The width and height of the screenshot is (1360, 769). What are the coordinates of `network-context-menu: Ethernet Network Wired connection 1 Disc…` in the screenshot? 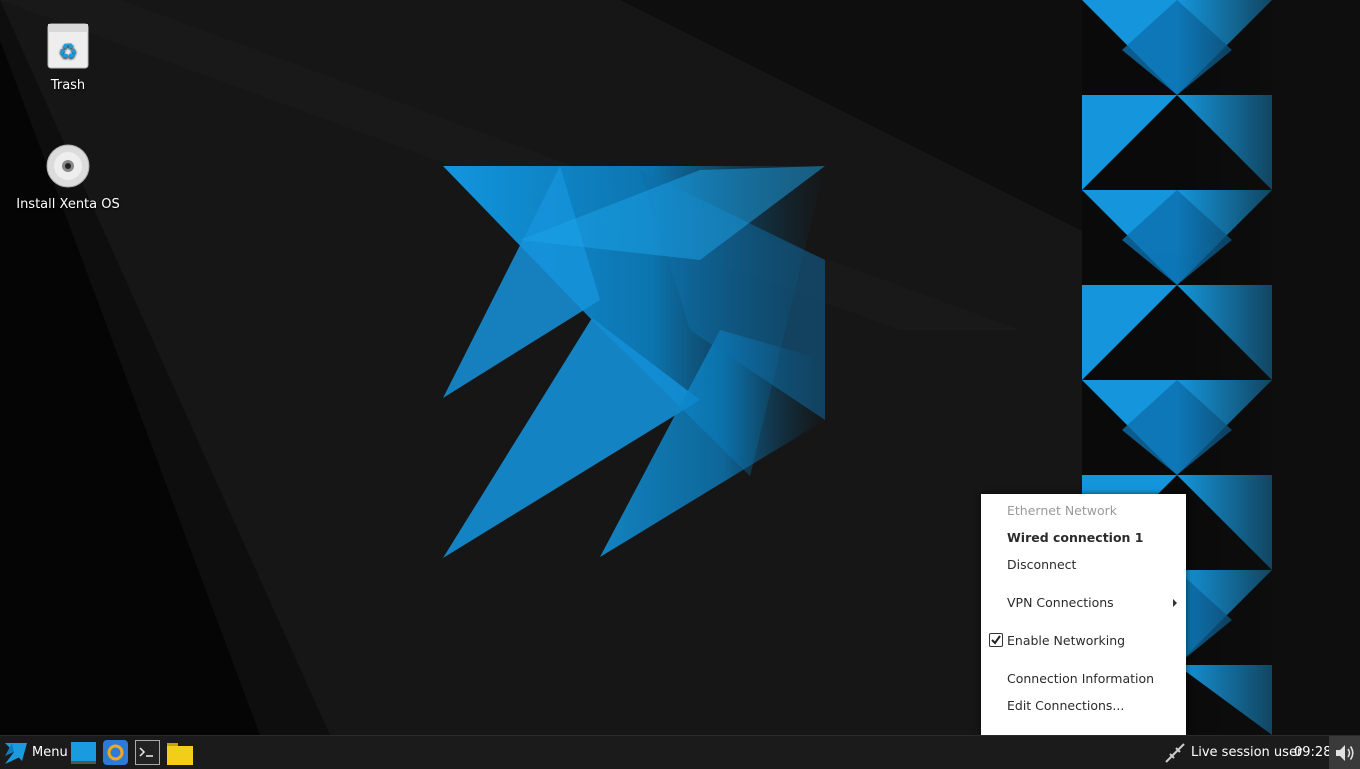 It's located at (1083, 614).